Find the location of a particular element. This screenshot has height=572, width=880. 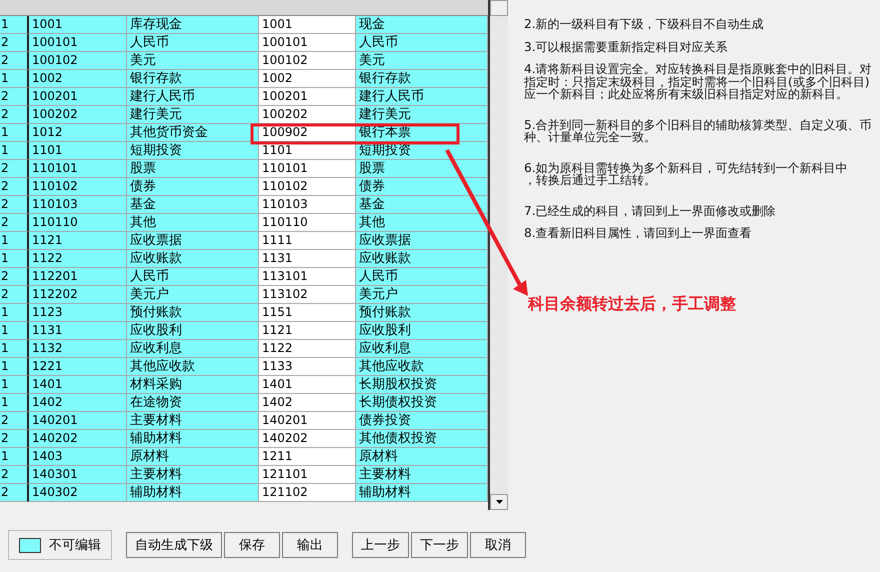

table-cell: 长期债权投资 is located at coordinates (422, 403).